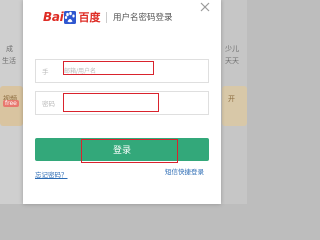  I want to click on background-text: 少儿, so click(232, 49).